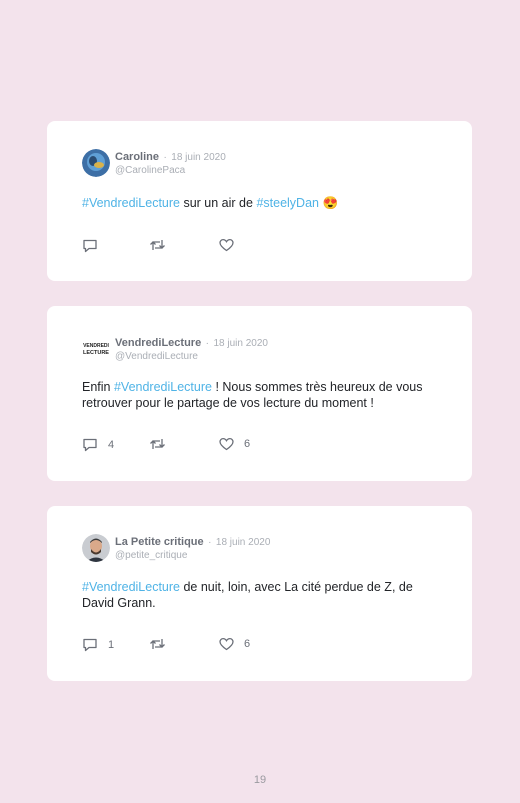  Describe the element at coordinates (111, 644) in the screenshot. I see `reply-count: 1` at that location.